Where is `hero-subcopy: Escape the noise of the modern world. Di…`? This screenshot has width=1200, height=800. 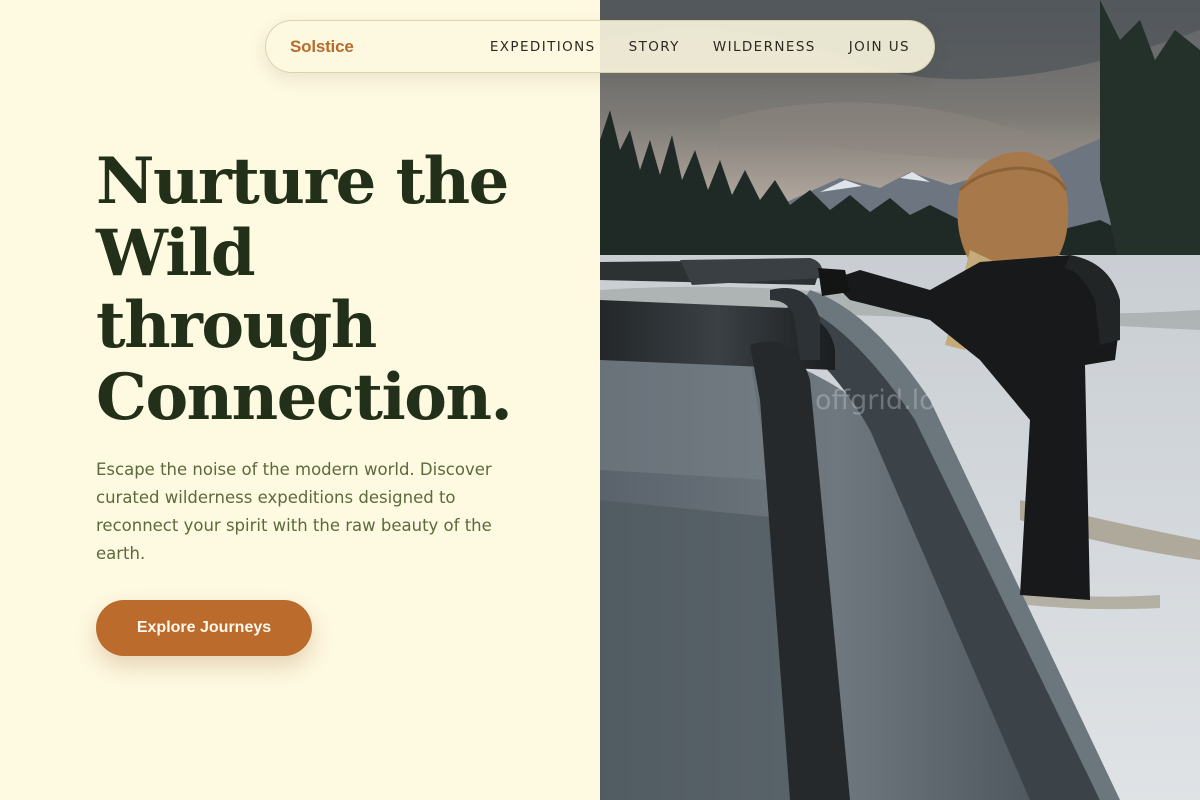
hero-subcopy: Escape the noise of the modern world. Di… is located at coordinates (294, 511).